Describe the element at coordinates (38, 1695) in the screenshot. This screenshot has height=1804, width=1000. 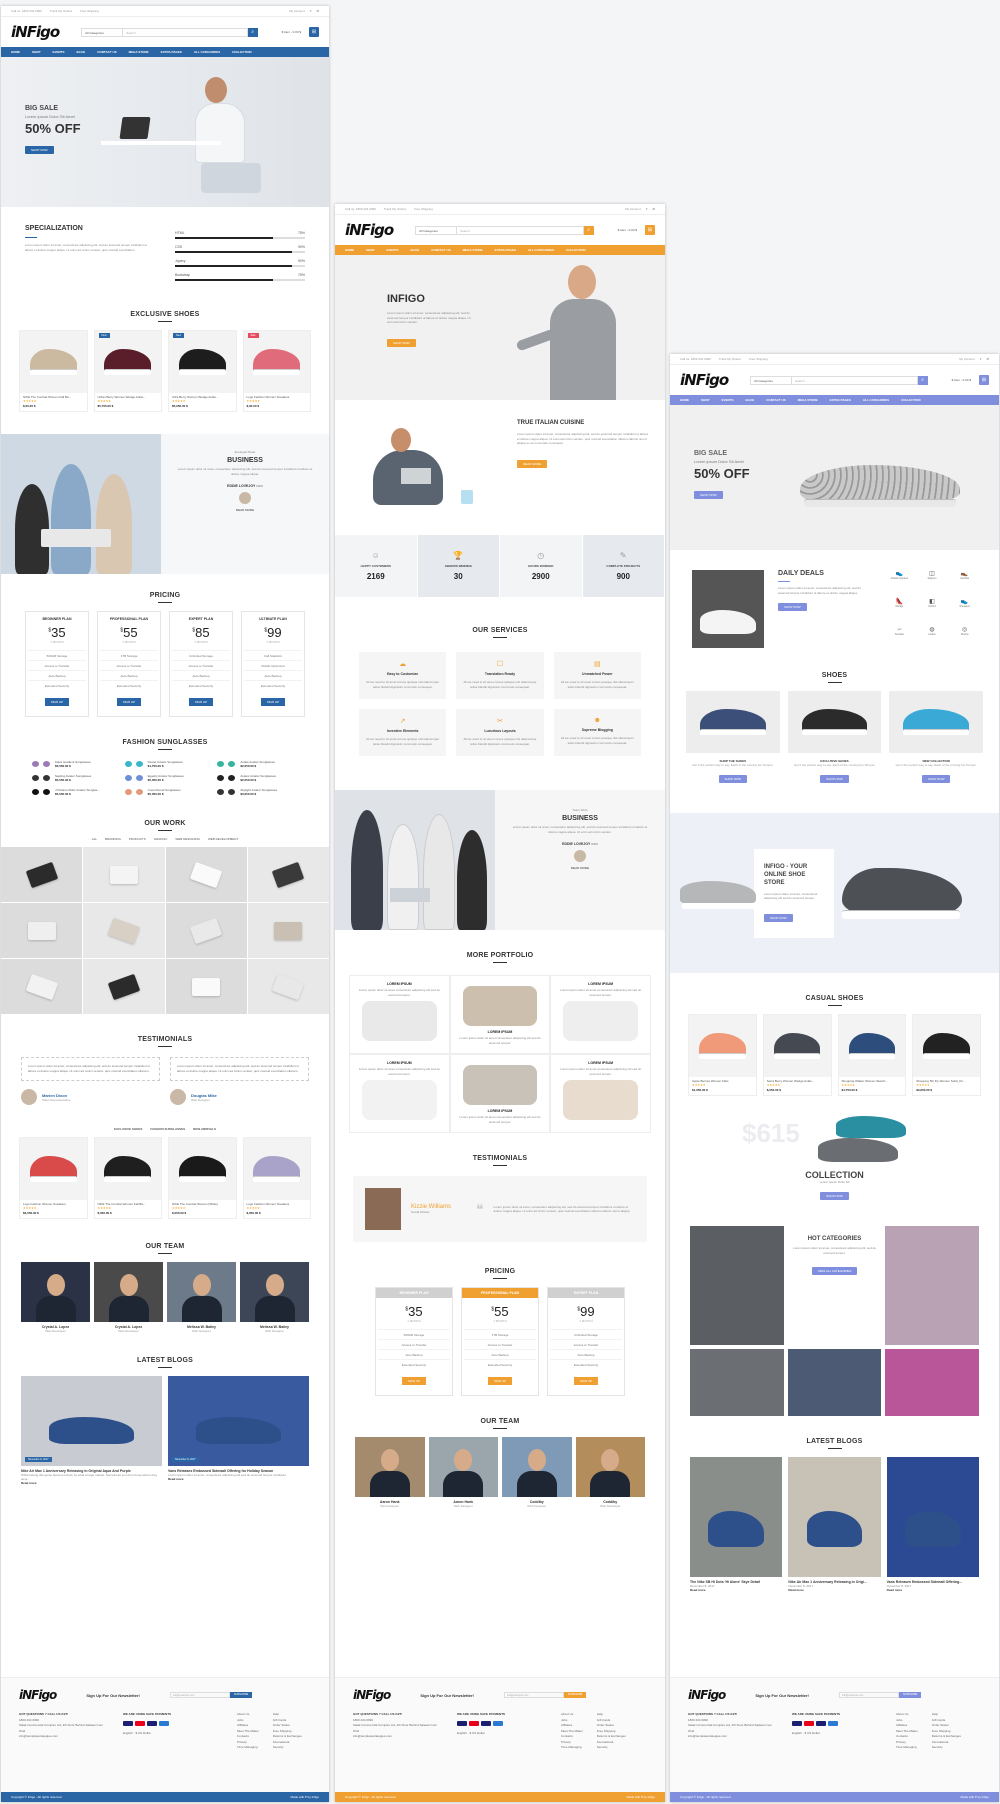
I see `footer-logo: iNFigo` at that location.